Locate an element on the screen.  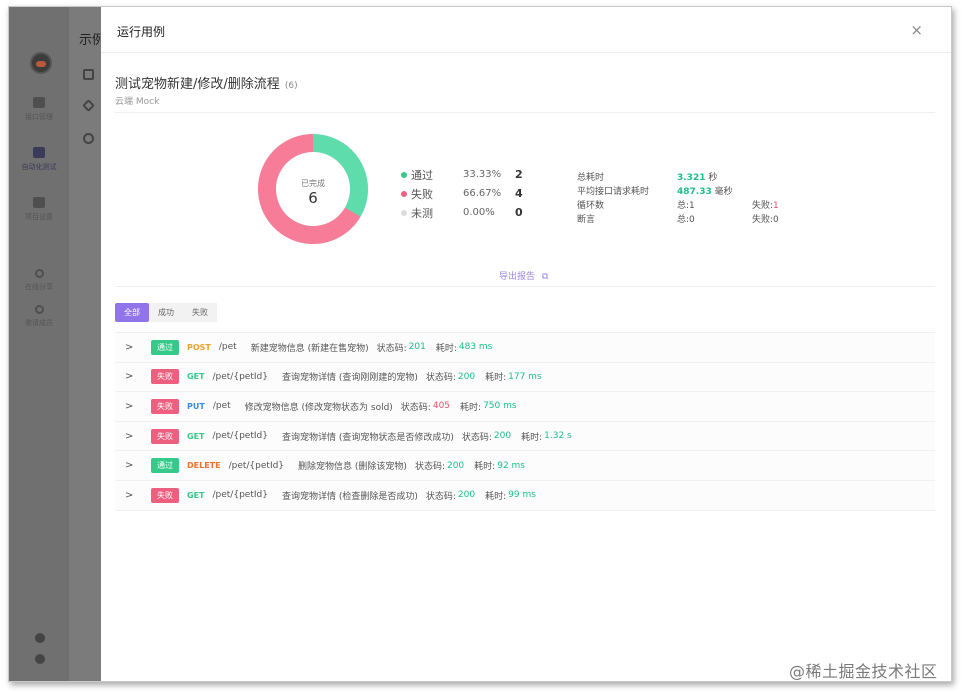
metric-loops: 循环数 总:1 失败:1 is located at coordinates (694, 204).